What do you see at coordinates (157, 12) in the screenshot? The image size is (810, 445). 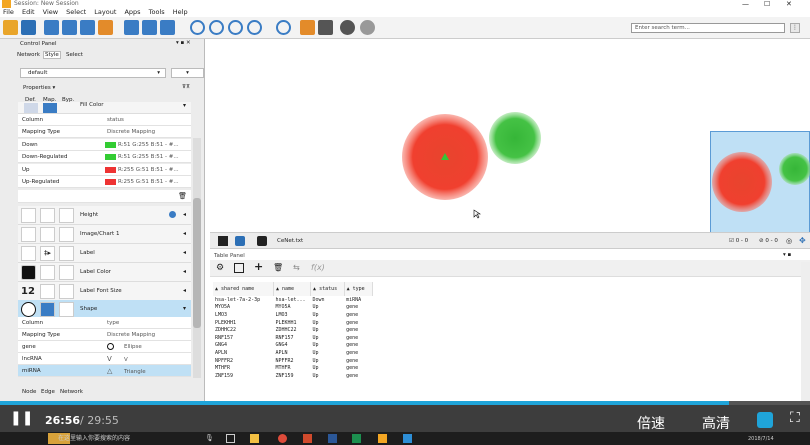 I see `menu-tools: Tools` at bounding box center [157, 12].